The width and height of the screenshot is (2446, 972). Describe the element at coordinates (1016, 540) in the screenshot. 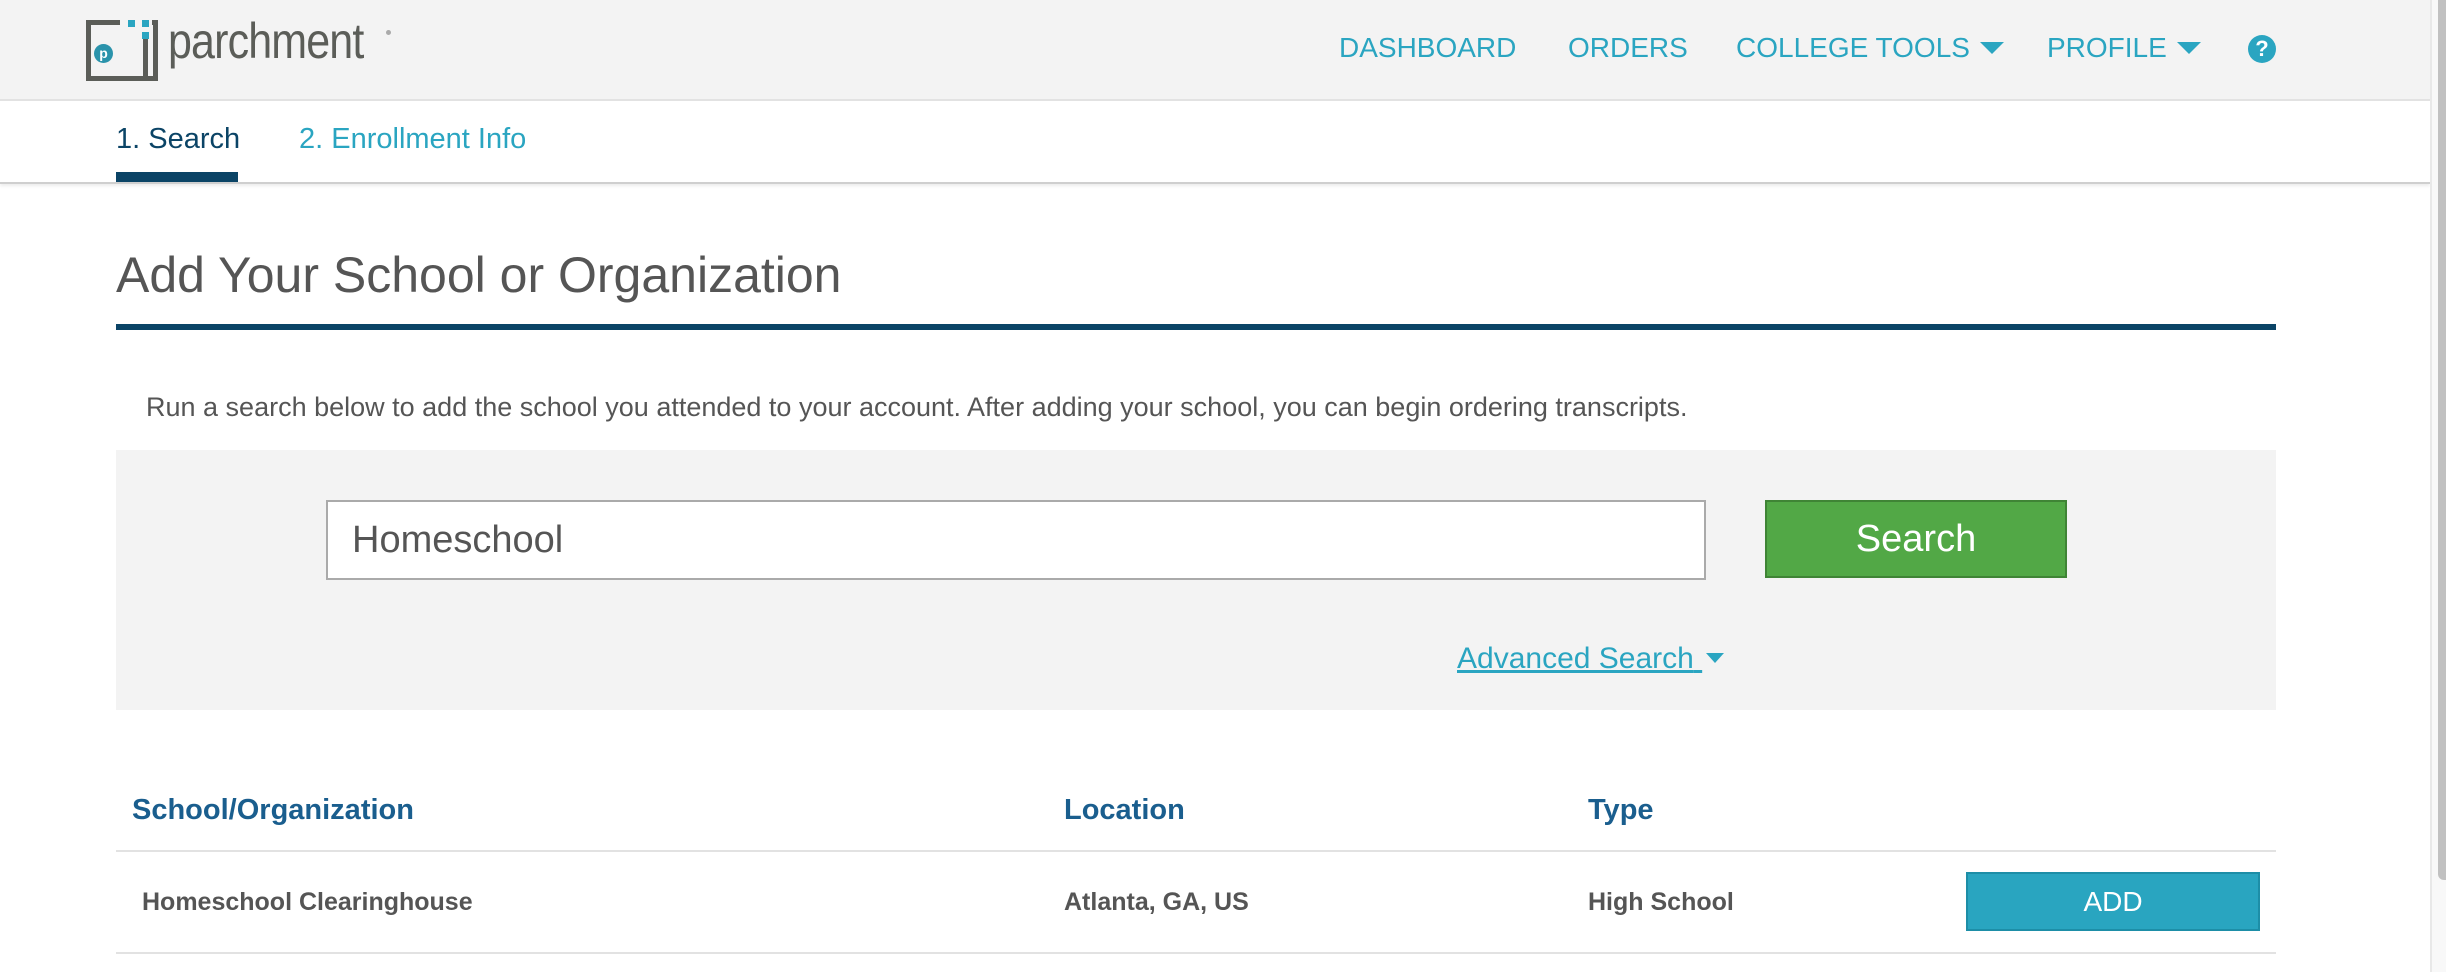

I see `school-search-input` at that location.